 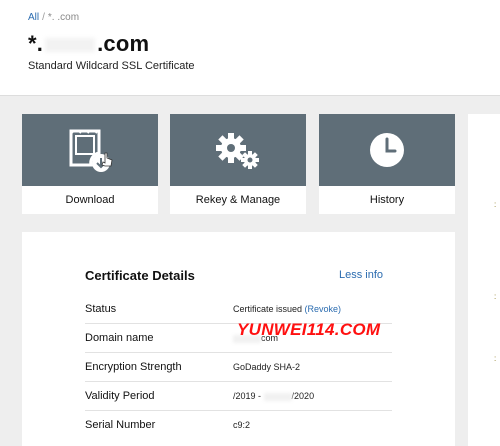 What do you see at coordinates (101, 309) in the screenshot?
I see `status-label: Status` at bounding box center [101, 309].